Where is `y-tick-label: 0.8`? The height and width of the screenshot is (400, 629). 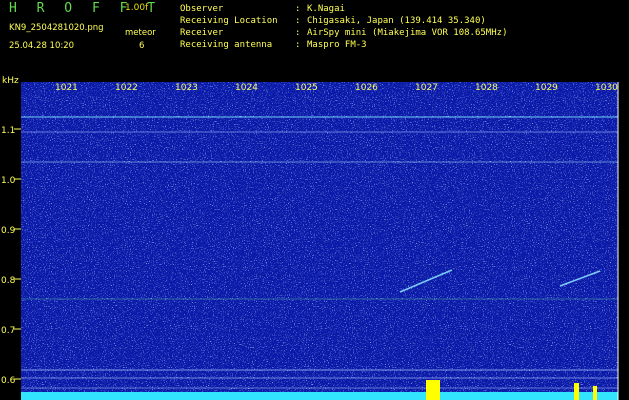 y-tick-label: 0.8 is located at coordinates (8, 281).